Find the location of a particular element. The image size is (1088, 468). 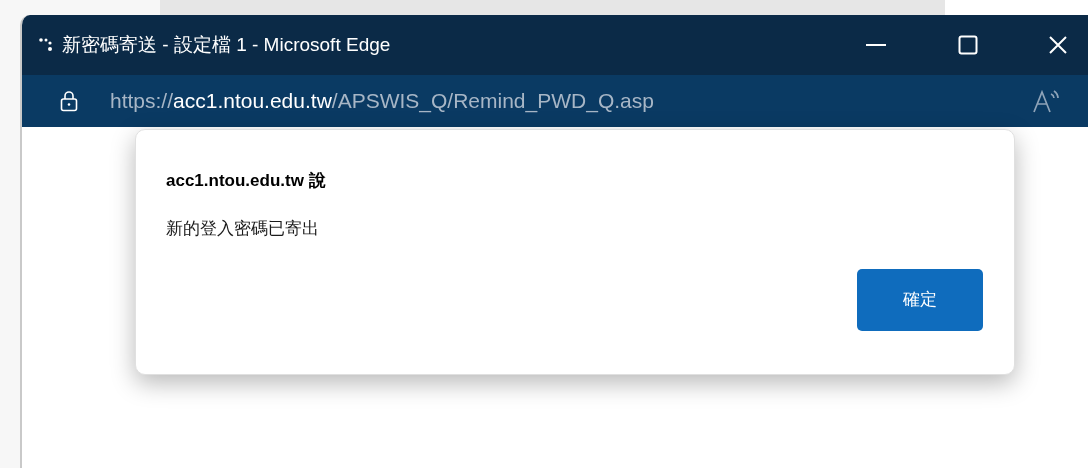

read-aloud-icon is located at coordinates (1047, 101).